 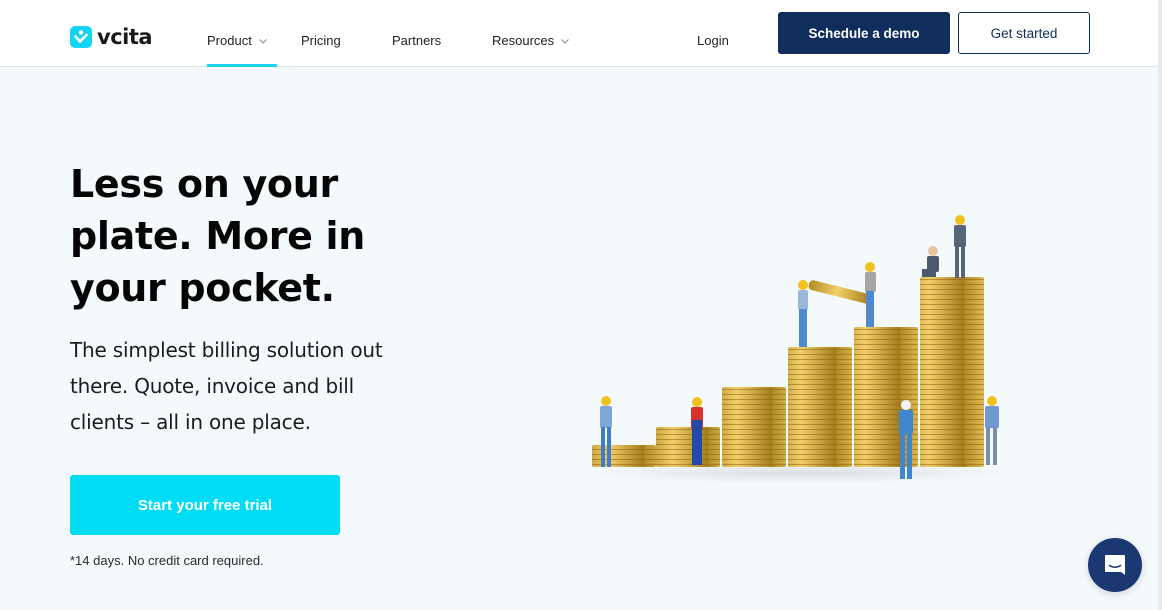 I want to click on chat-launcher-button, so click(x=1115, y=565).